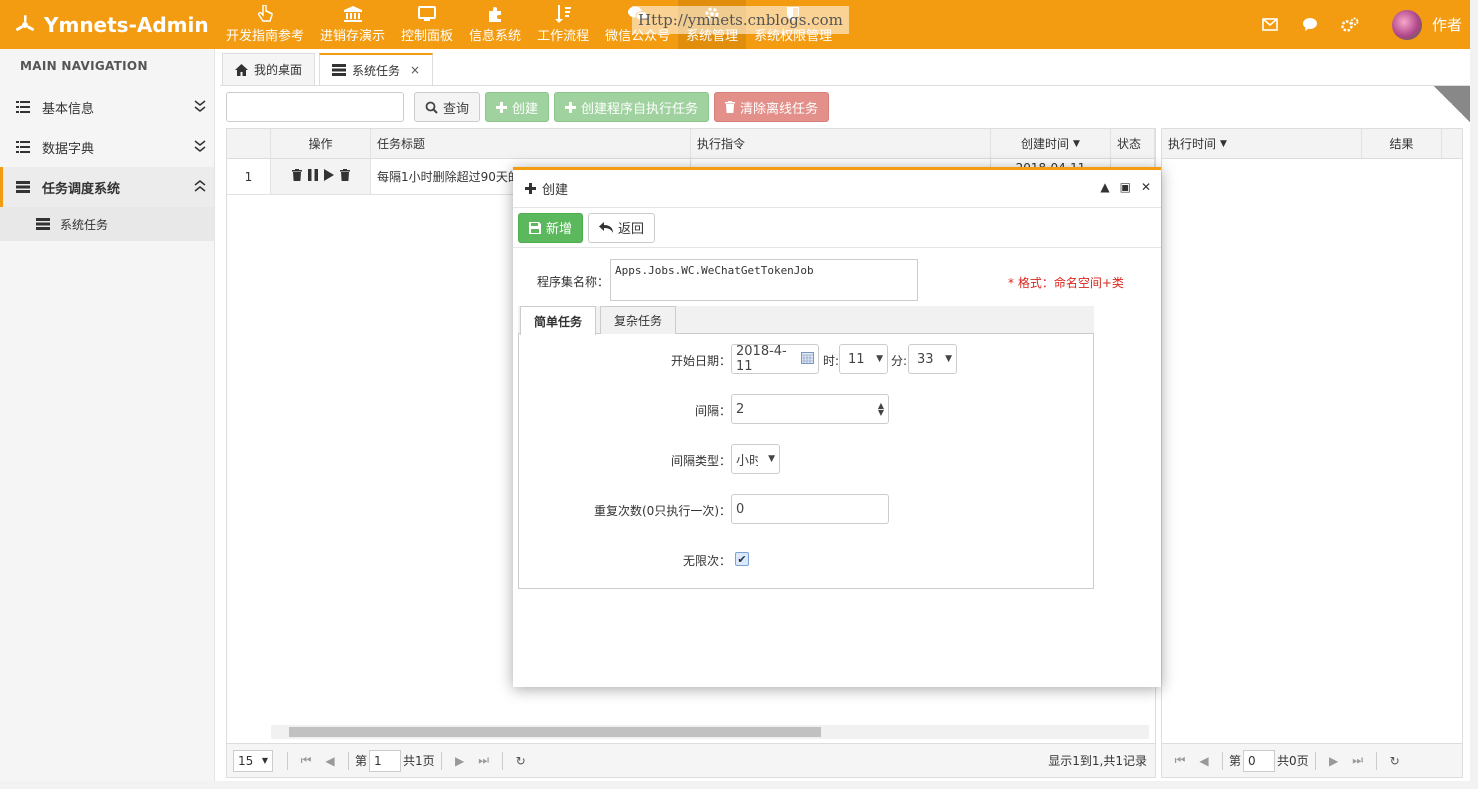  I want to click on search-input, so click(315, 107).